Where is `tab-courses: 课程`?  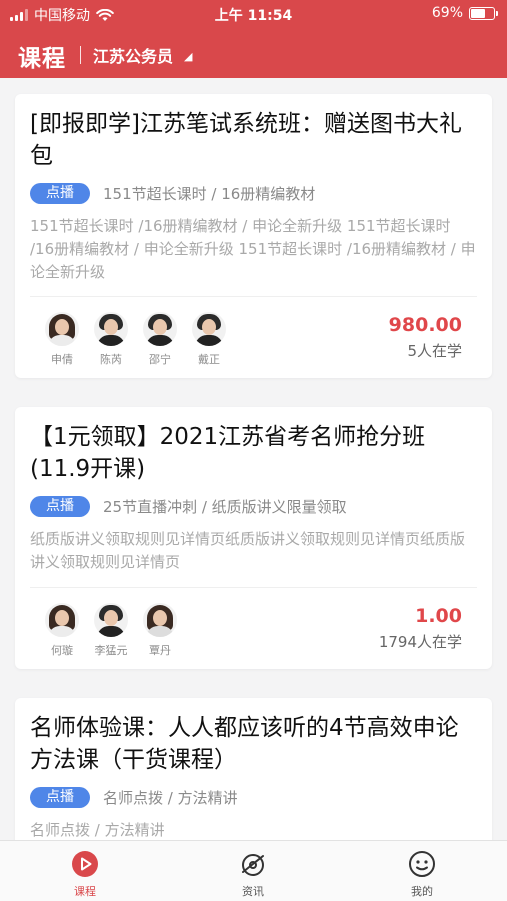
tab-courses: 课程 is located at coordinates (85, 871).